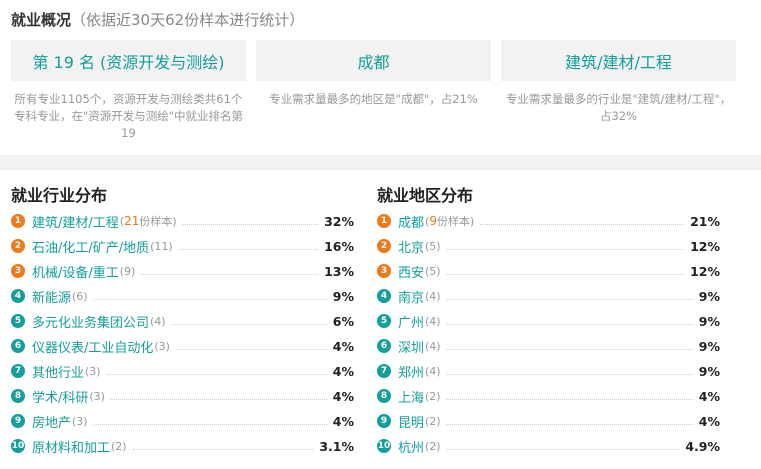 The image size is (761, 469). I want to click on sample-count-suffix: 份样本, so click(156, 221).